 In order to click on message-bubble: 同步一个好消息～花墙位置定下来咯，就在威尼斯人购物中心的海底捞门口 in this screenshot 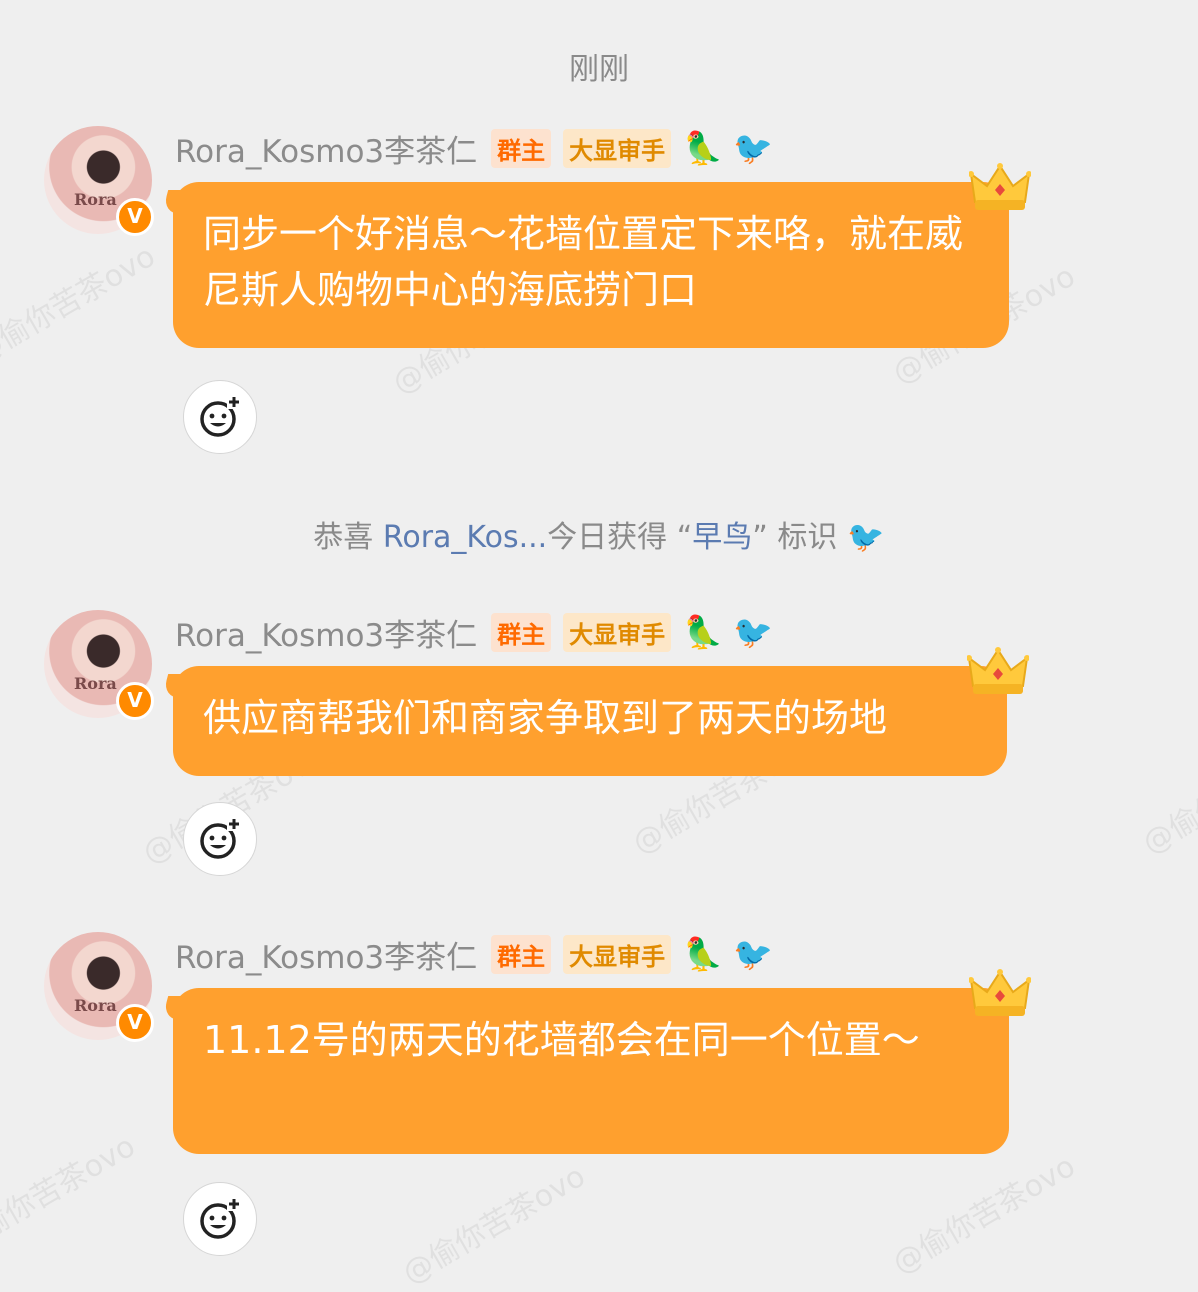, I will do `click(602, 255)`.